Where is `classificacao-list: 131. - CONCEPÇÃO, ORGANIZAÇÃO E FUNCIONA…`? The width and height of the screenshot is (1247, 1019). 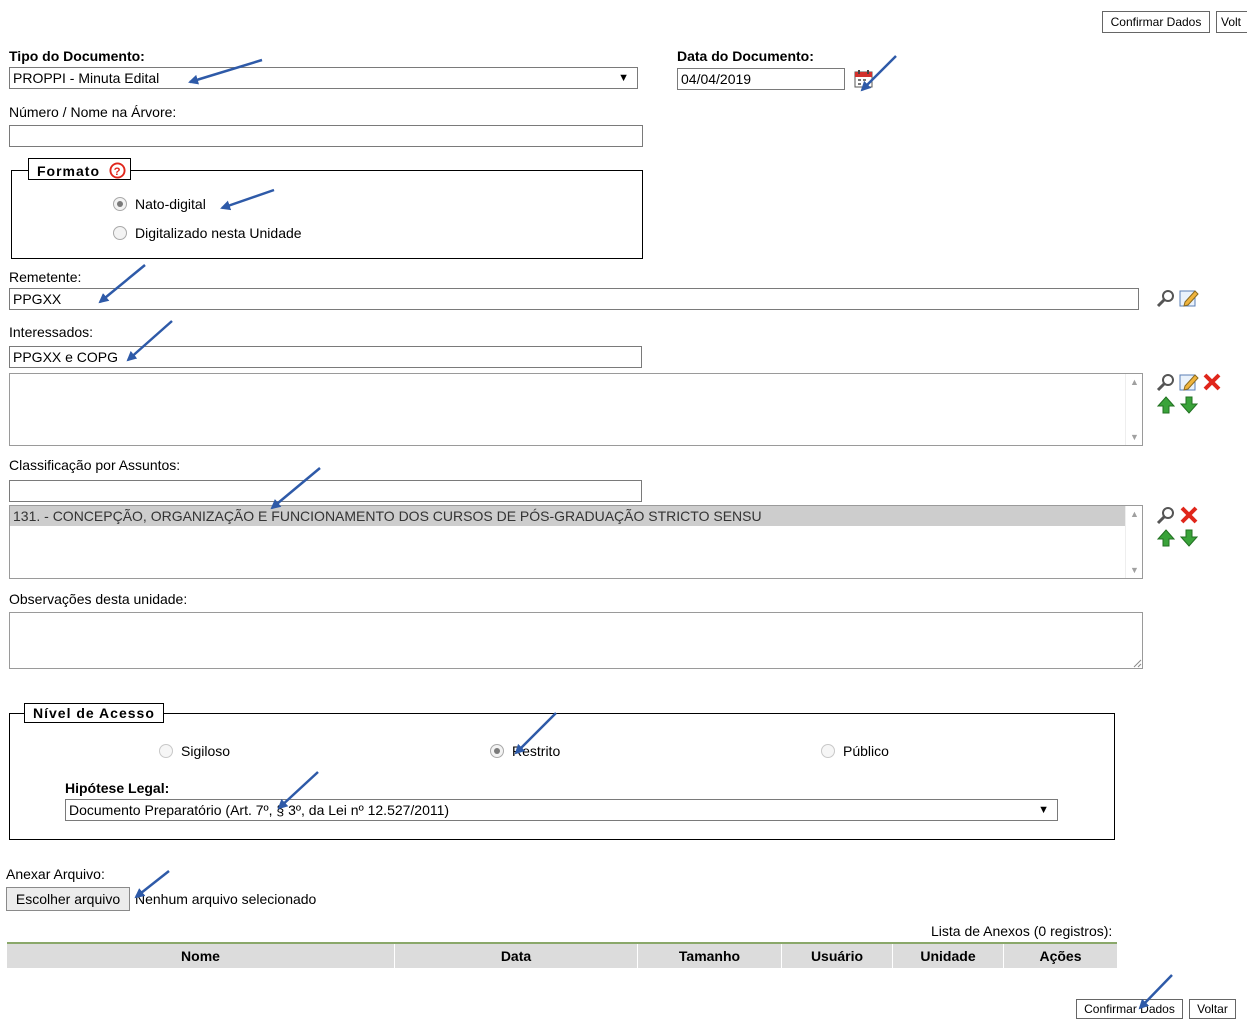
classificacao-list: 131. - CONCEPÇÃO, ORGANIZAÇÃO E FUNCIONA… is located at coordinates (576, 542).